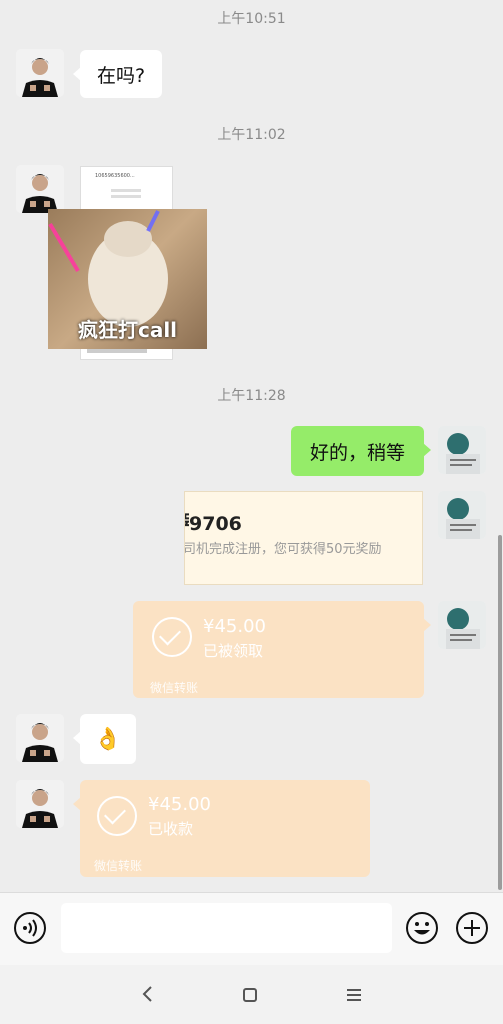  Describe the element at coordinates (282, 649) in the screenshot. I see `transfer-message: ¥45.00 已被领取 微信转账` at that location.